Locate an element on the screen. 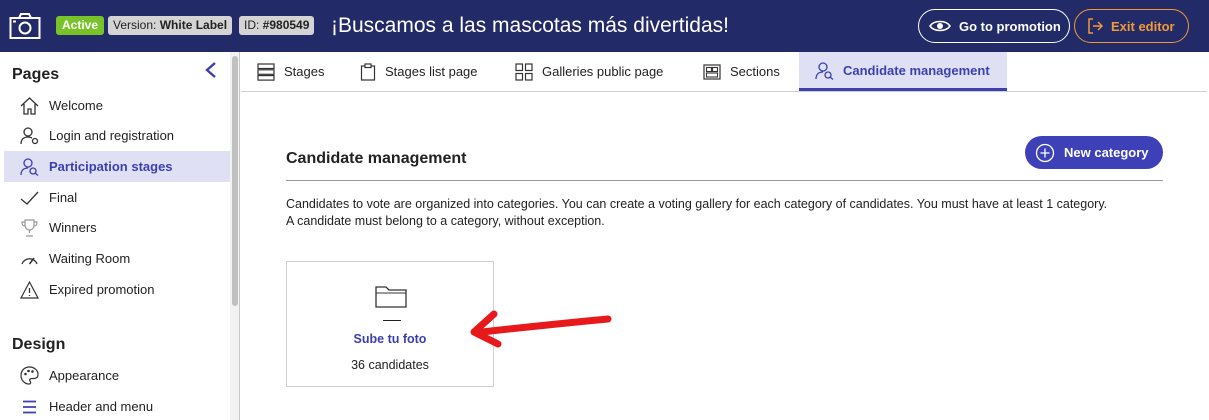 This screenshot has width=1209, height=420. status-badge: Active is located at coordinates (80, 25).